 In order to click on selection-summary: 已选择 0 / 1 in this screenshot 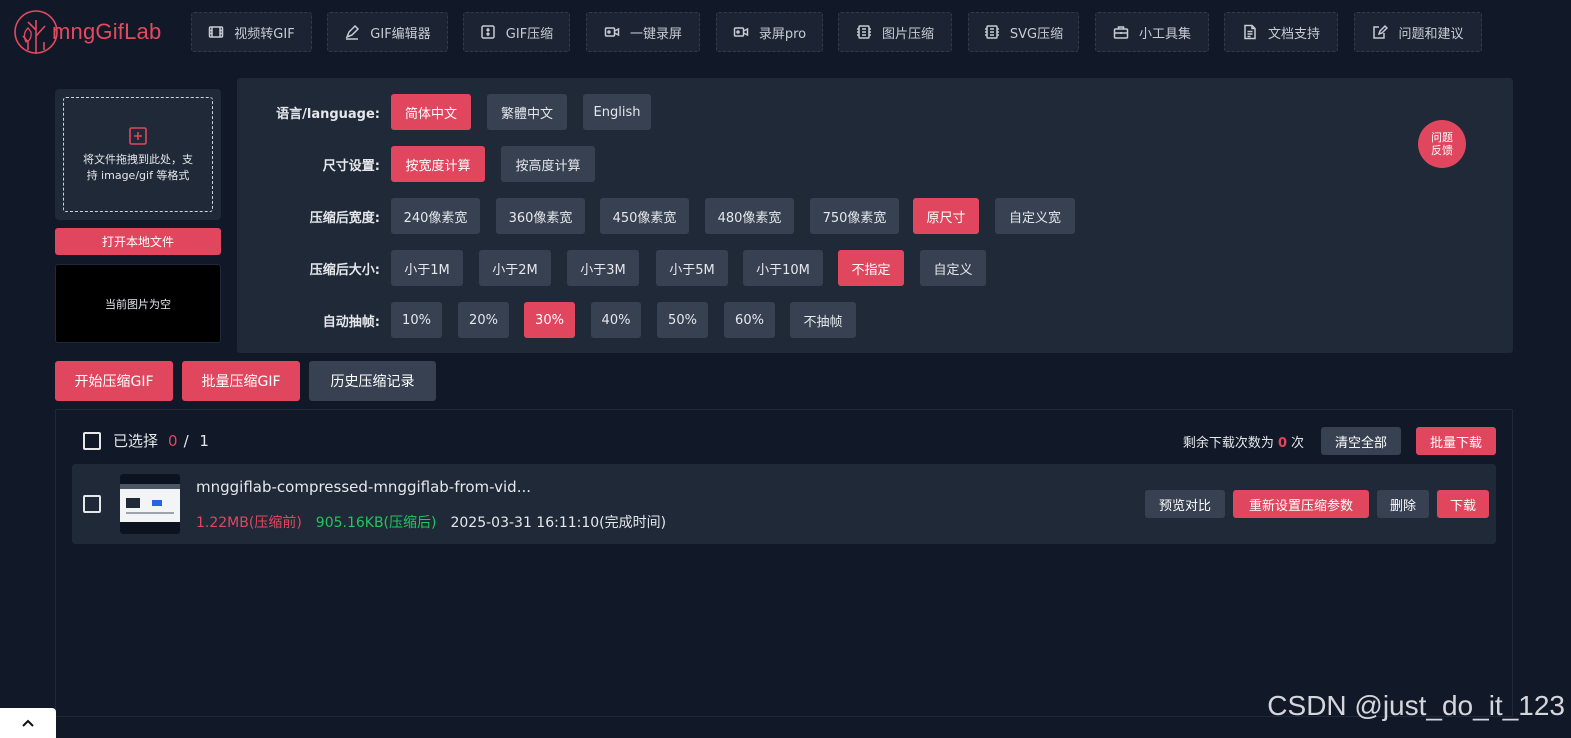, I will do `click(161, 440)`.